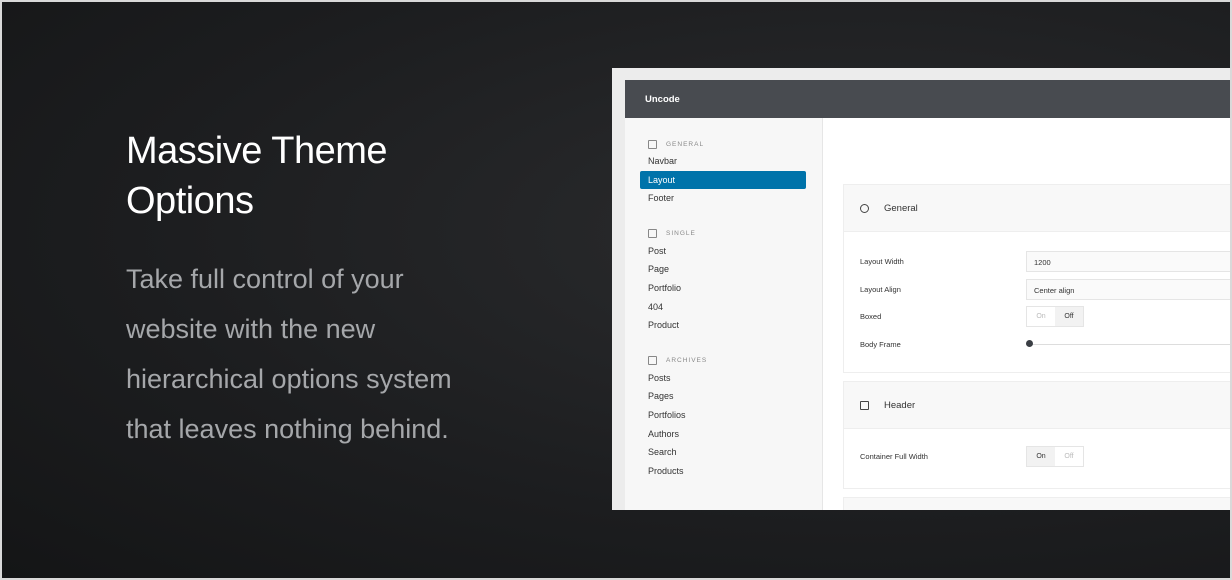  What do you see at coordinates (723, 234) in the screenshot?
I see `sidebar-group-single: SINGLE` at bounding box center [723, 234].